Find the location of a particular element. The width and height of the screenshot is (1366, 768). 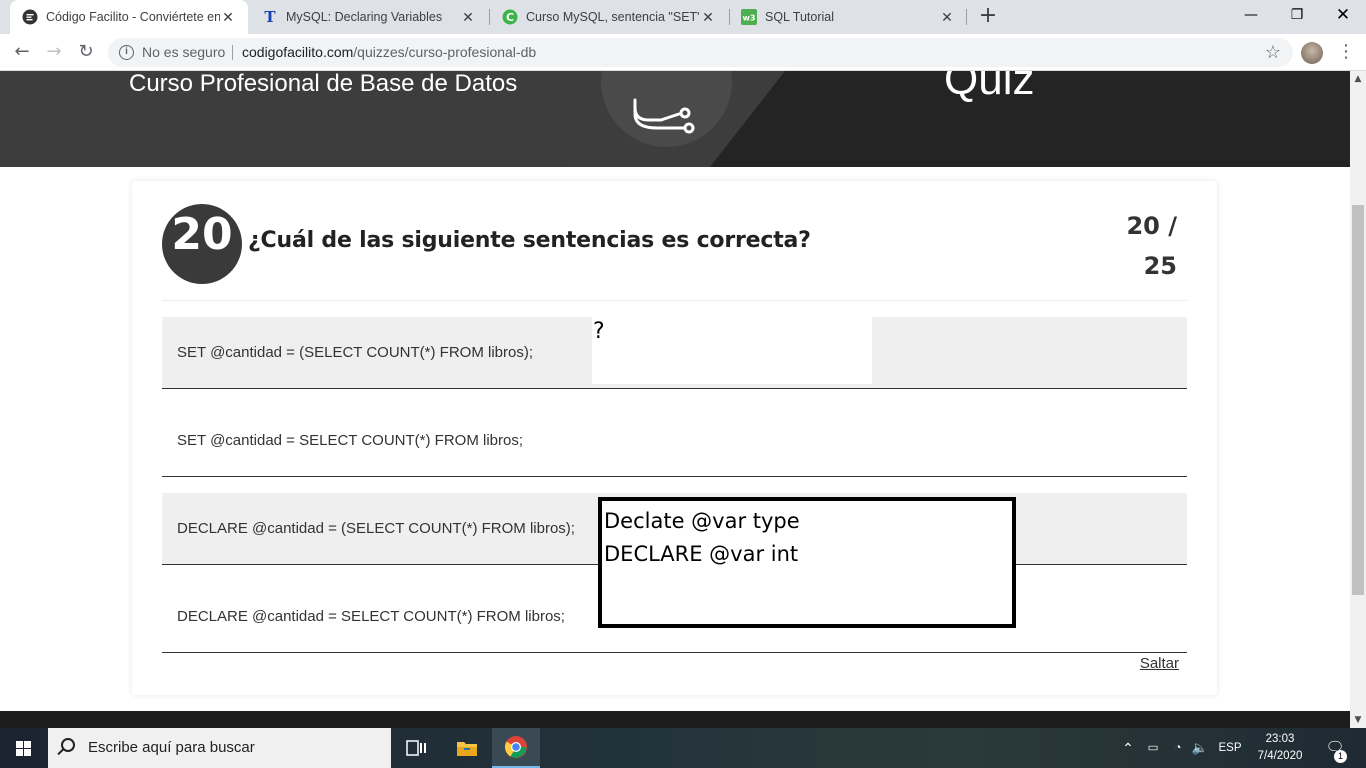

vertical-scrollbar: ▲ ▼ is located at coordinates (1358, 399).